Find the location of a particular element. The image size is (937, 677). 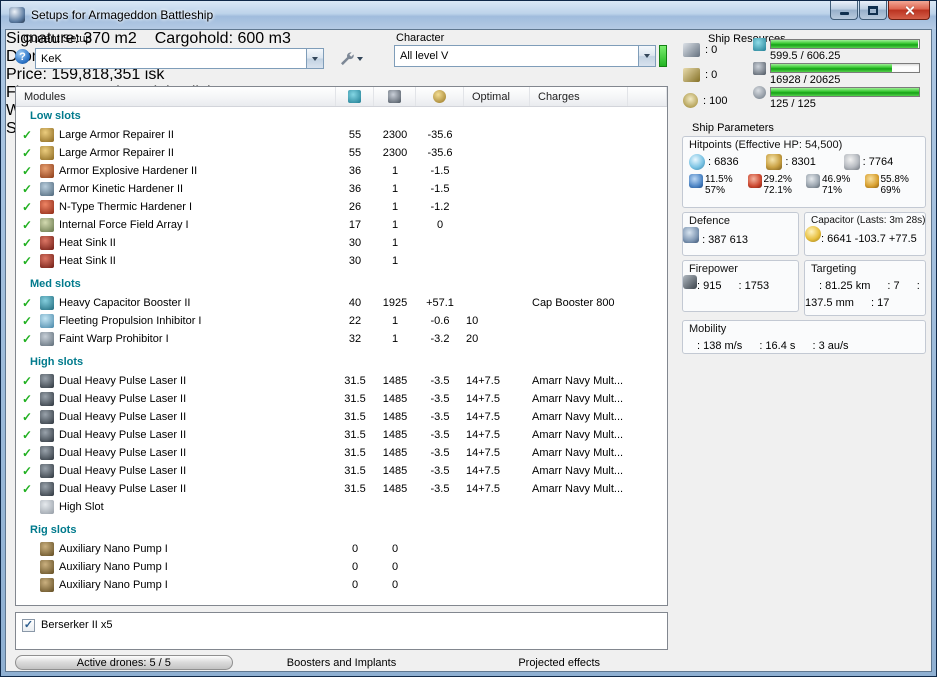

mobility-box: Mobility : 138 m/s : 16.4 s : 3 au/s is located at coordinates (804, 337).